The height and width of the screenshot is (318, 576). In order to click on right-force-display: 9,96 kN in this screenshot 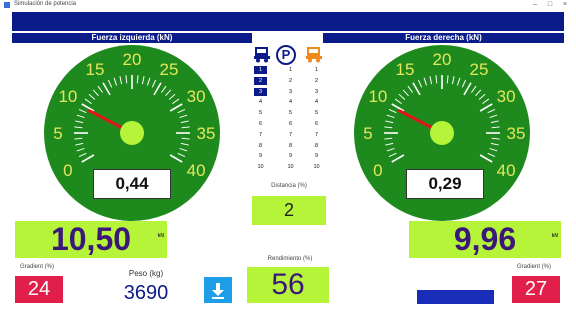, I will do `click(485, 239)`.